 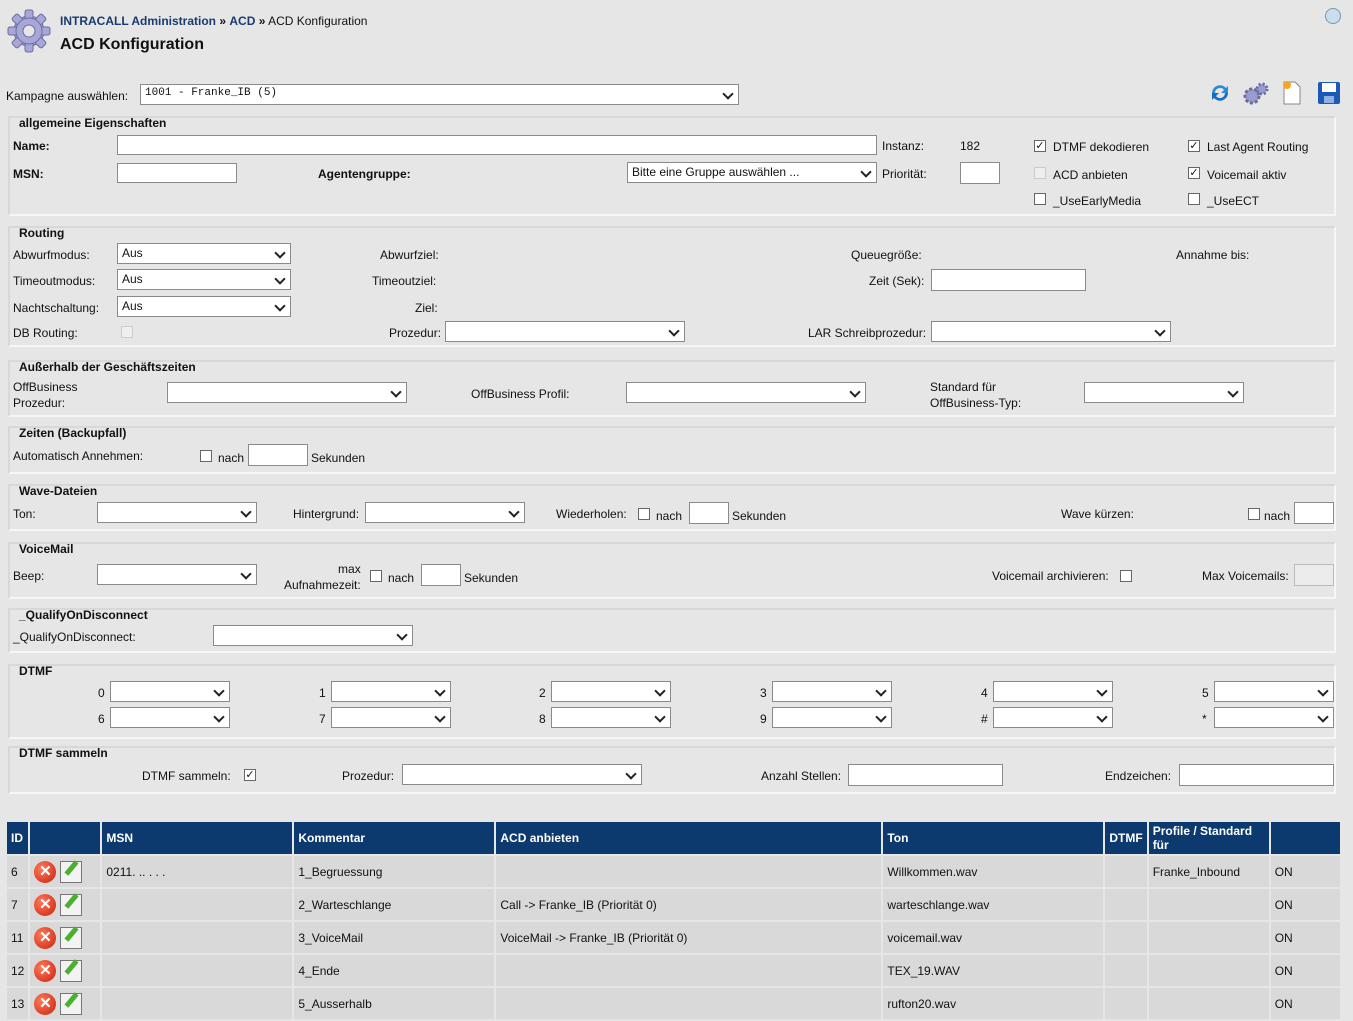 What do you see at coordinates (1247, 175) in the screenshot?
I see `voicemail-aktiv-label: Voicemail aktiv` at bounding box center [1247, 175].